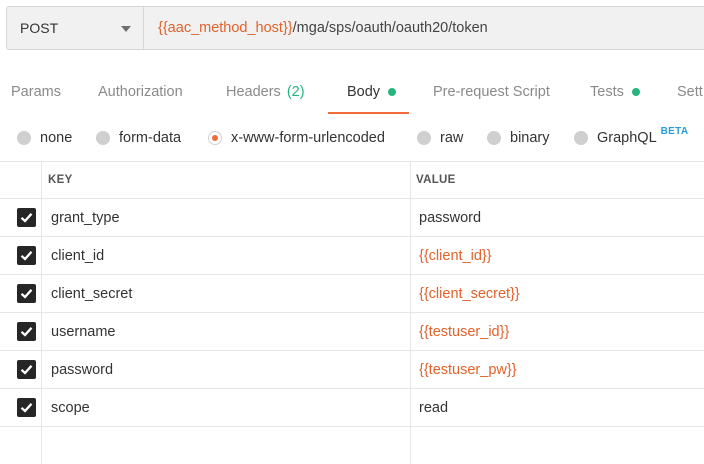 This screenshot has width=704, height=464. I want to click on tab-label: Authorization, so click(140, 92).